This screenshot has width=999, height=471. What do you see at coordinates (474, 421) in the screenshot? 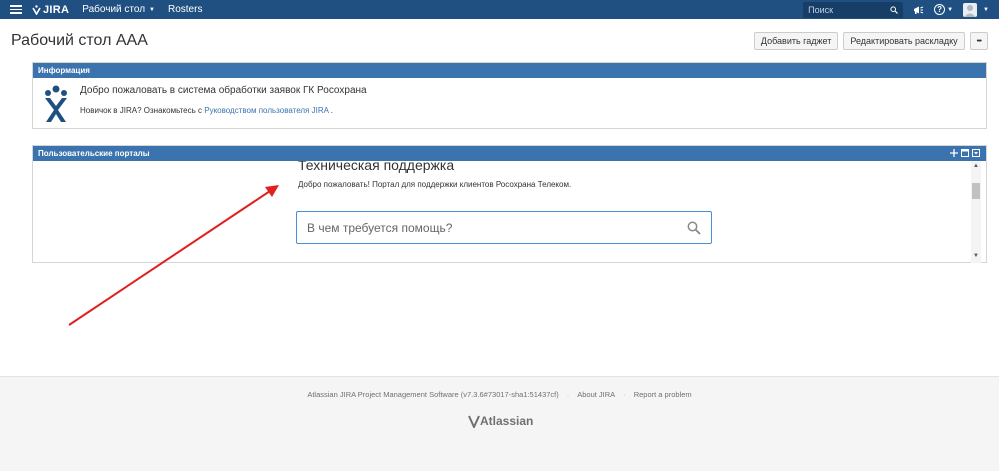
I see `atlassian-logo-icon` at bounding box center [474, 421].